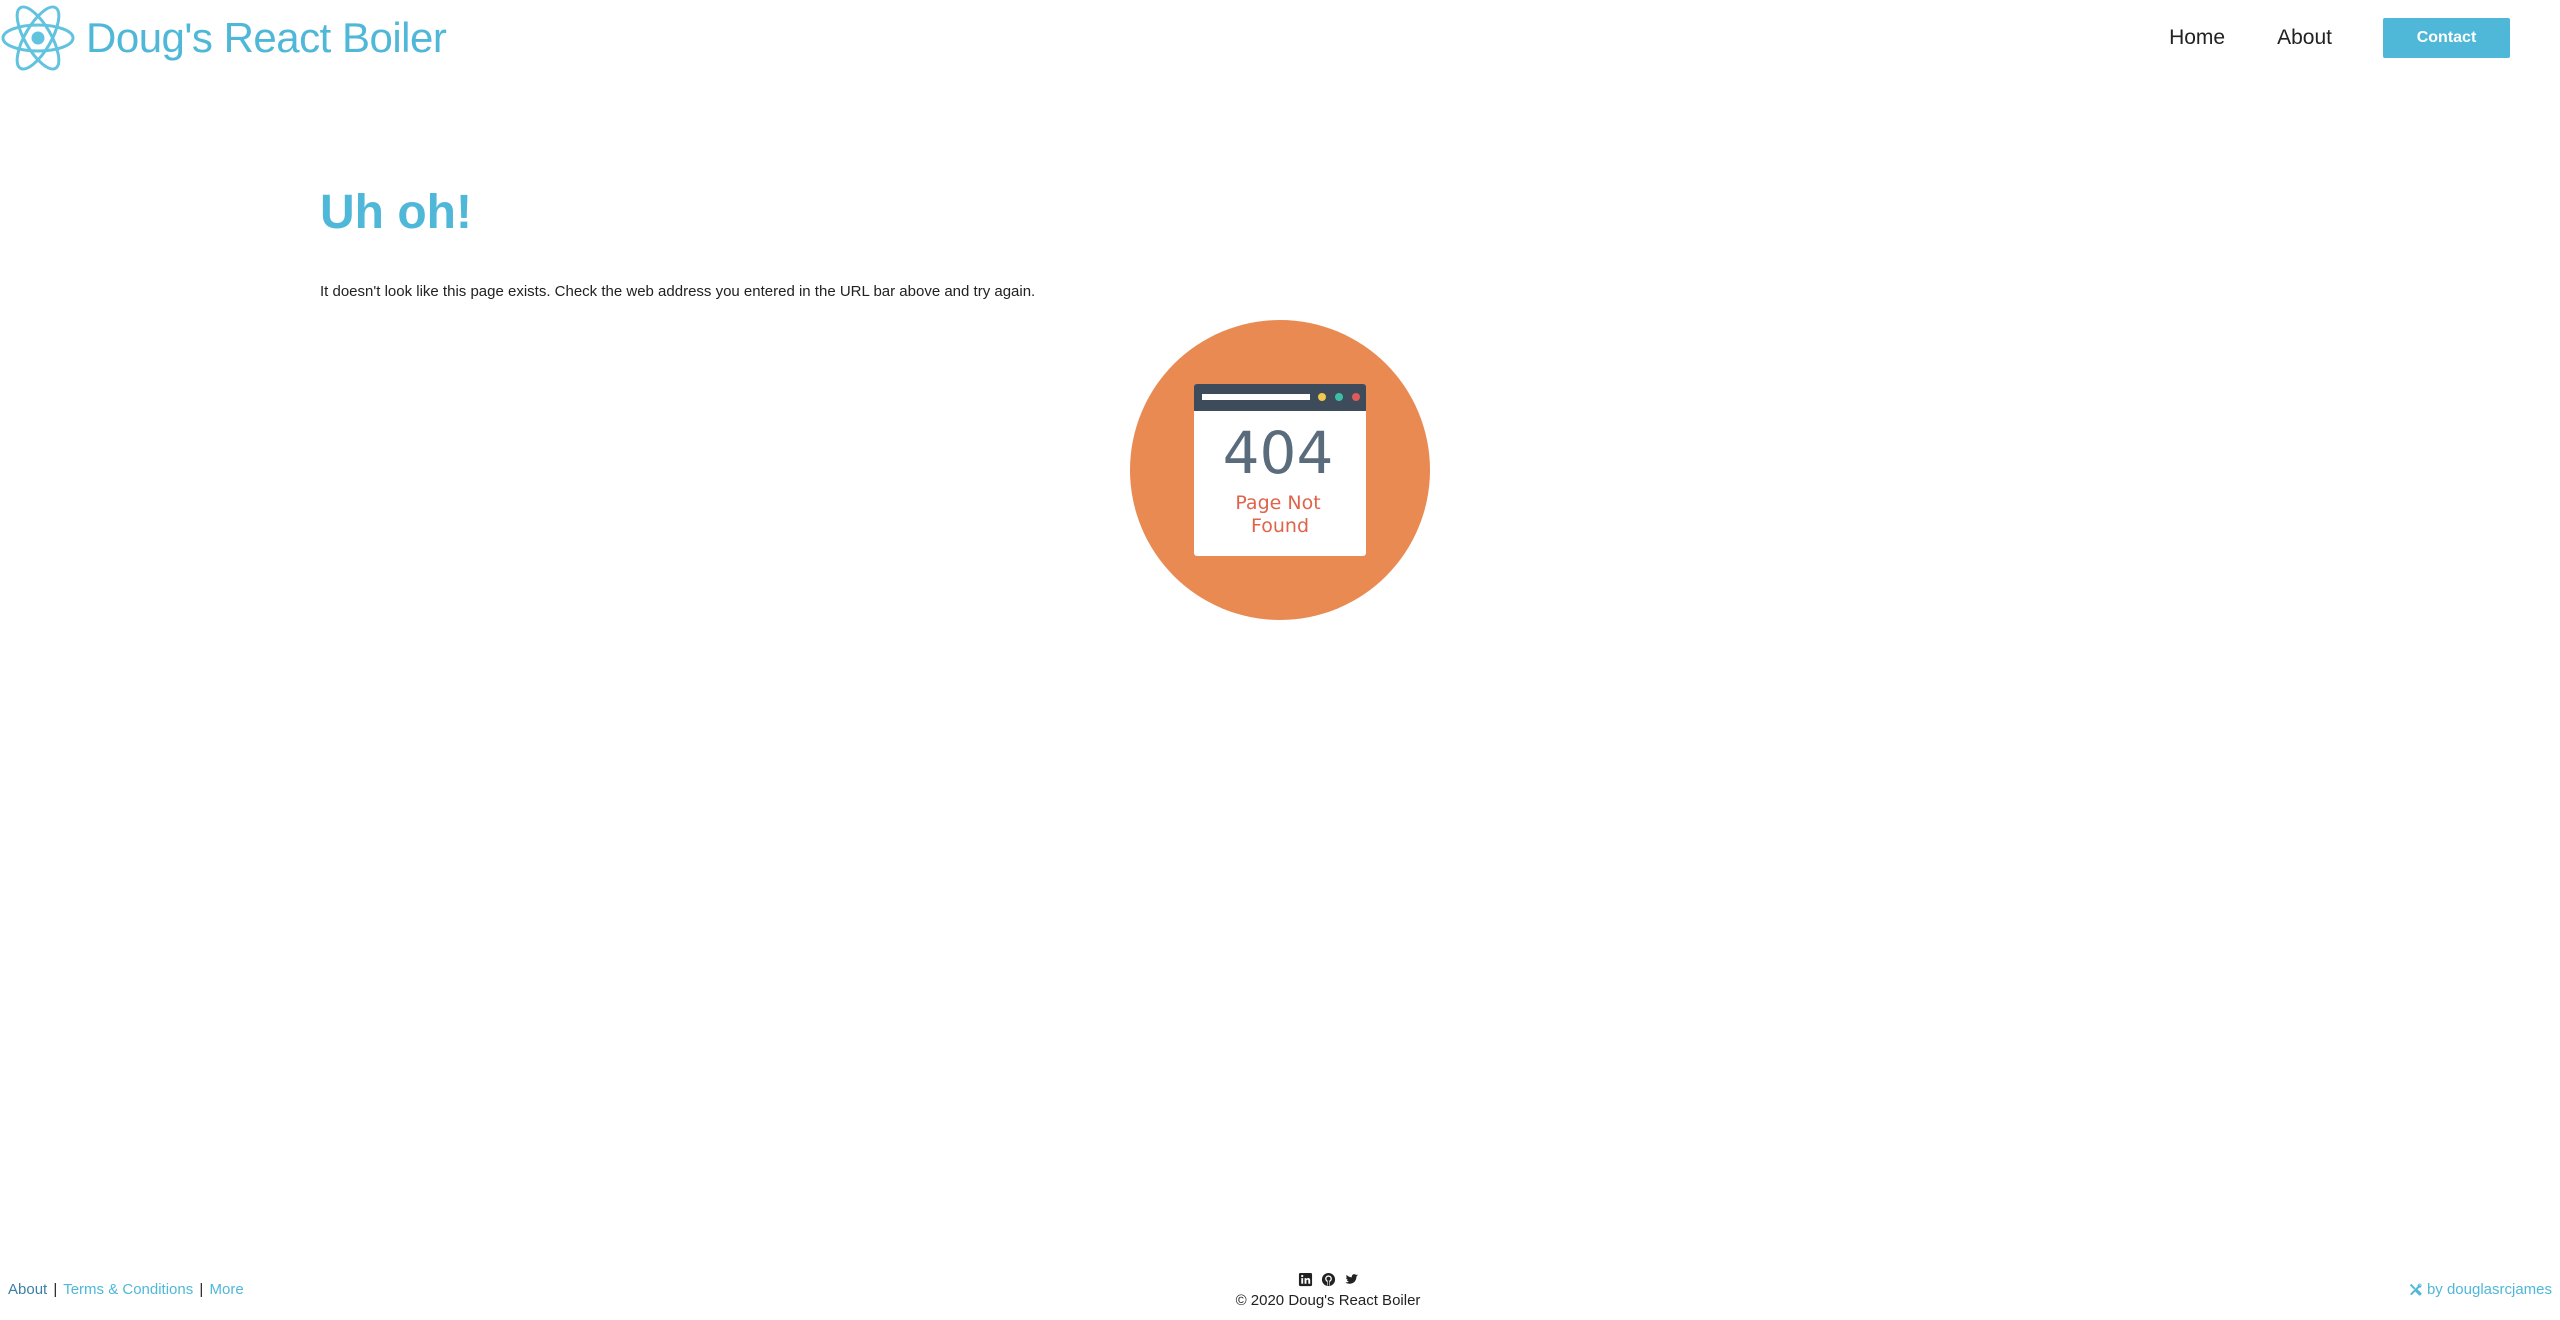 The height and width of the screenshot is (1320, 2560). I want to click on twitter-icon, so click(1351, 1278).